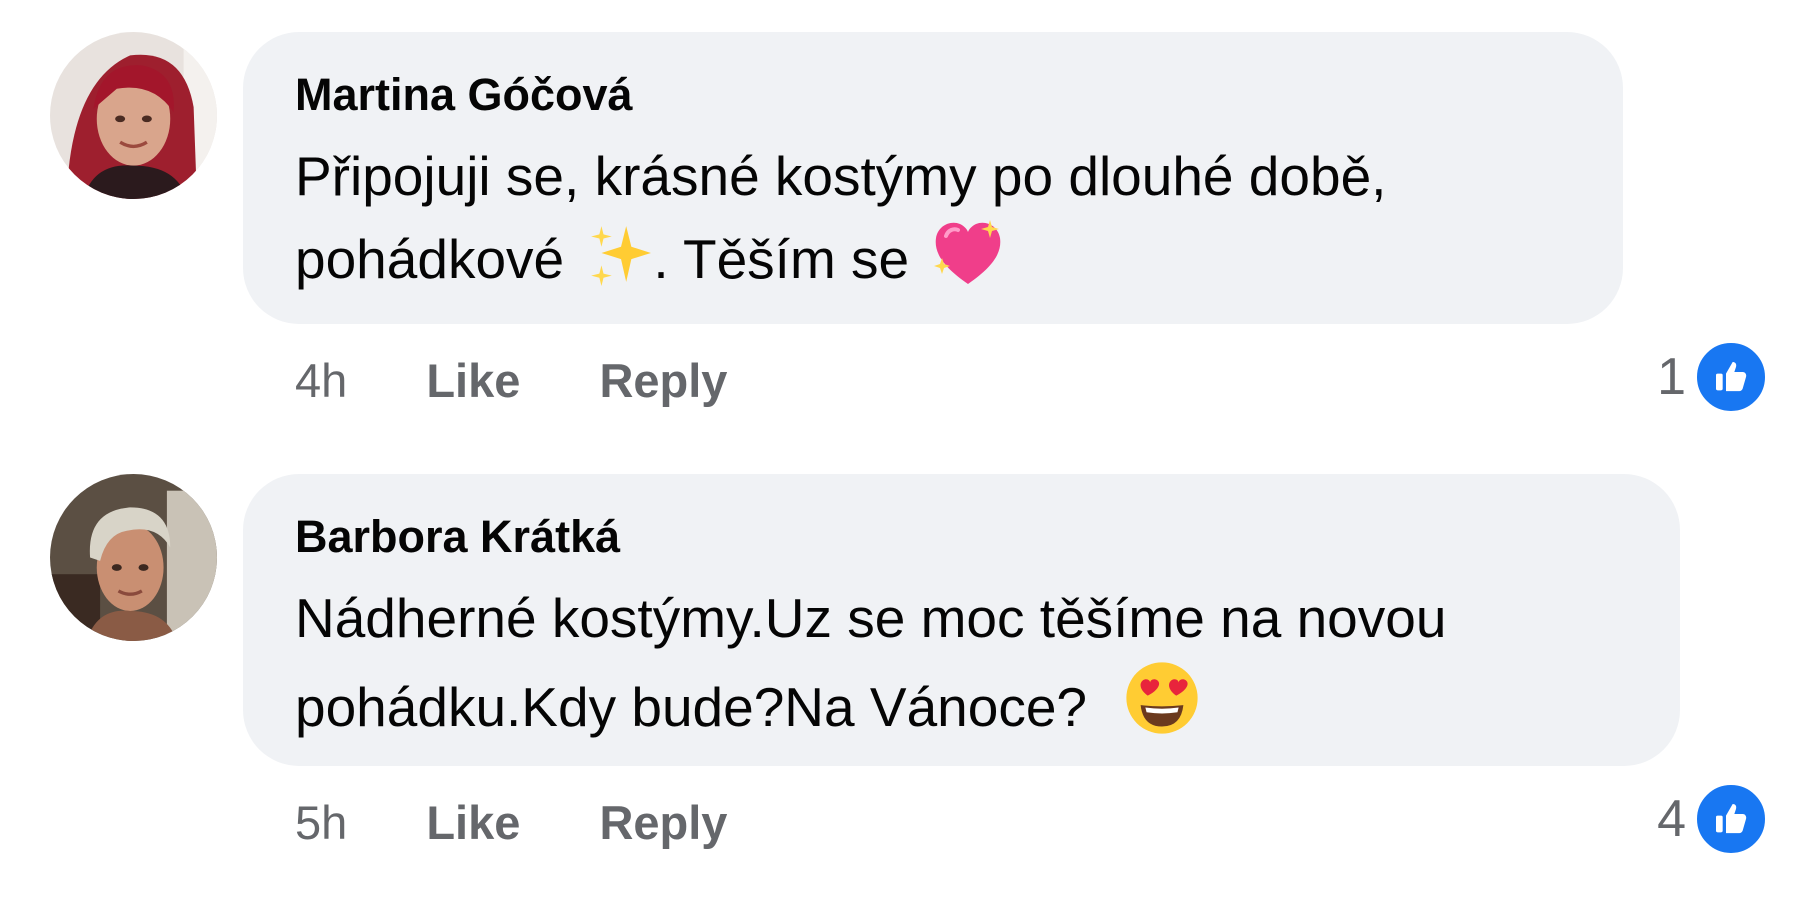 The image size is (1800, 908). I want to click on comment-text-fragment: pohádkové, so click(430, 259).